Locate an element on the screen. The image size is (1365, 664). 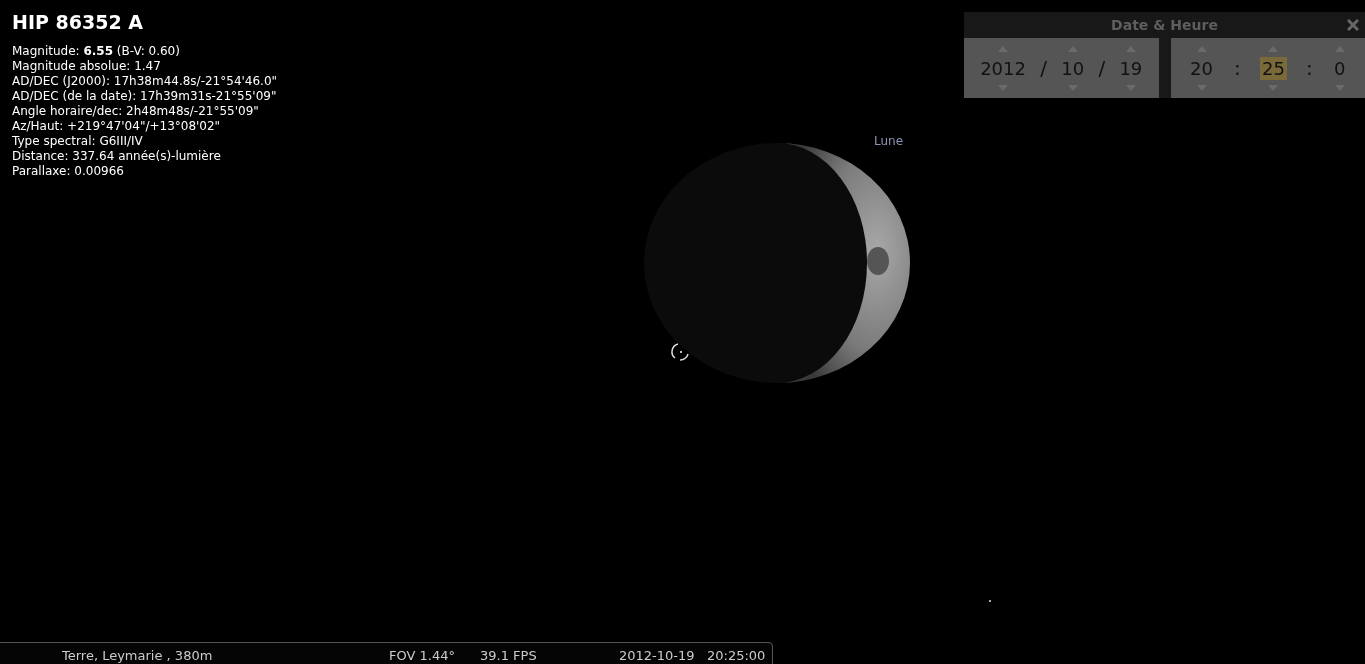
object-info-line: Parallaxe: 0.00966 is located at coordinates (68, 171).